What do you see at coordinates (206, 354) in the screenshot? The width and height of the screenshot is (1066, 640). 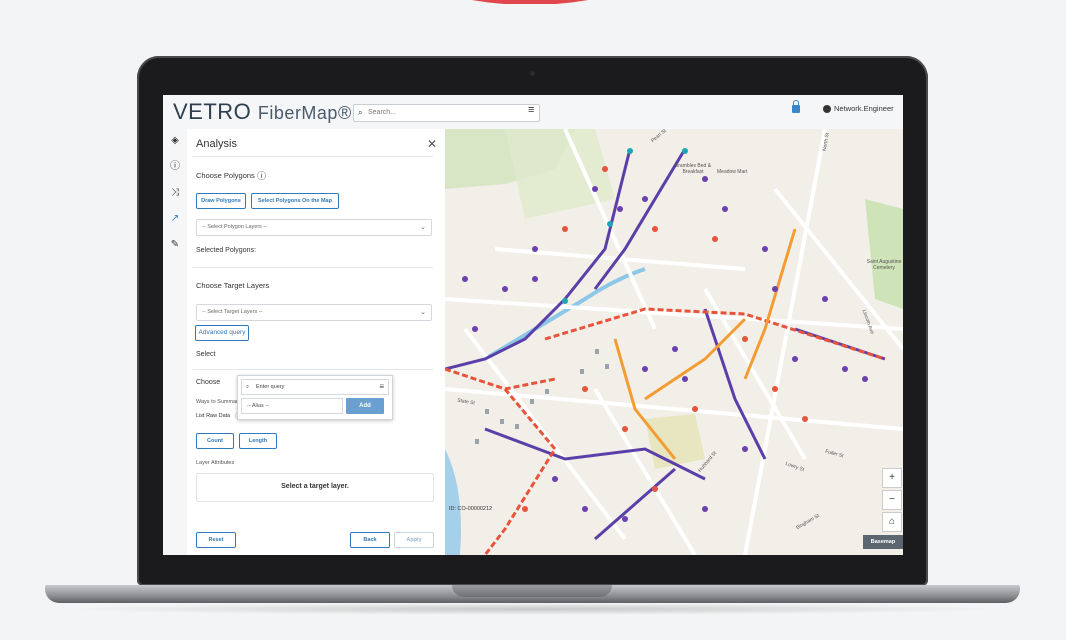 I see `select-label: Select` at bounding box center [206, 354].